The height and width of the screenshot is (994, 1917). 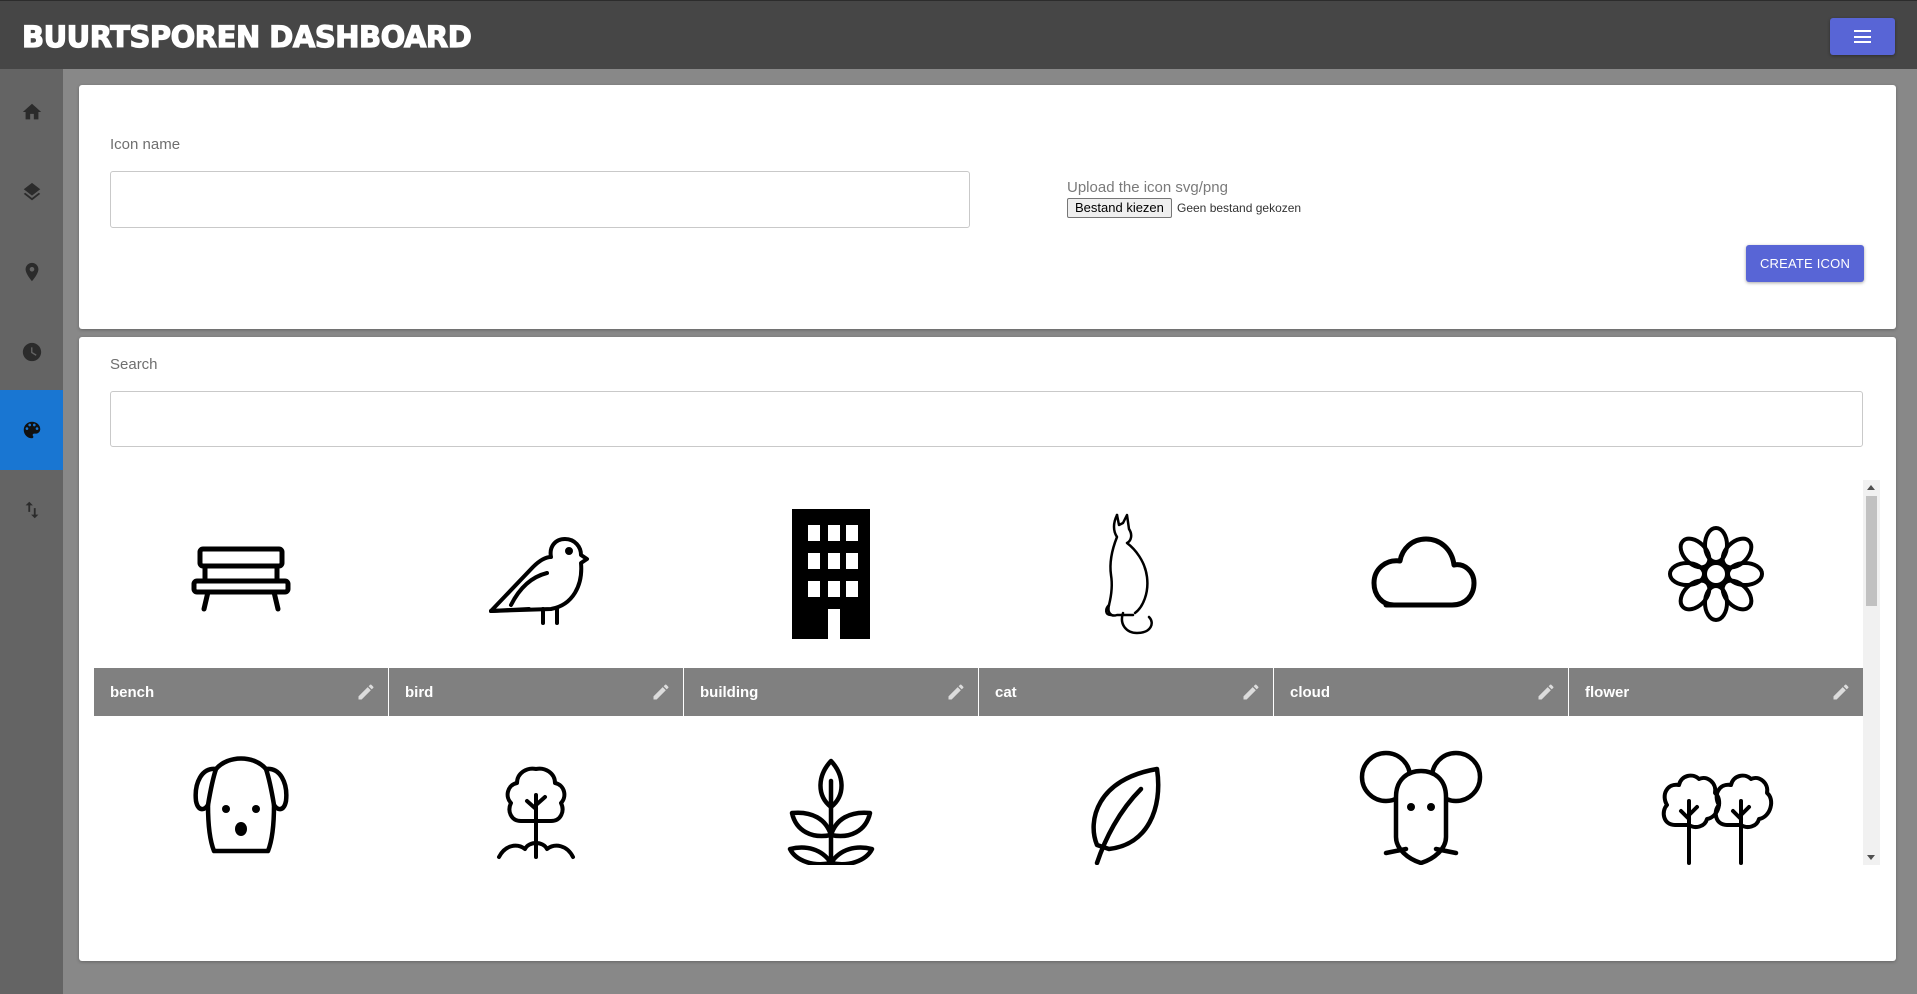 What do you see at coordinates (1421, 807) in the screenshot?
I see `mouse-icon` at bounding box center [1421, 807].